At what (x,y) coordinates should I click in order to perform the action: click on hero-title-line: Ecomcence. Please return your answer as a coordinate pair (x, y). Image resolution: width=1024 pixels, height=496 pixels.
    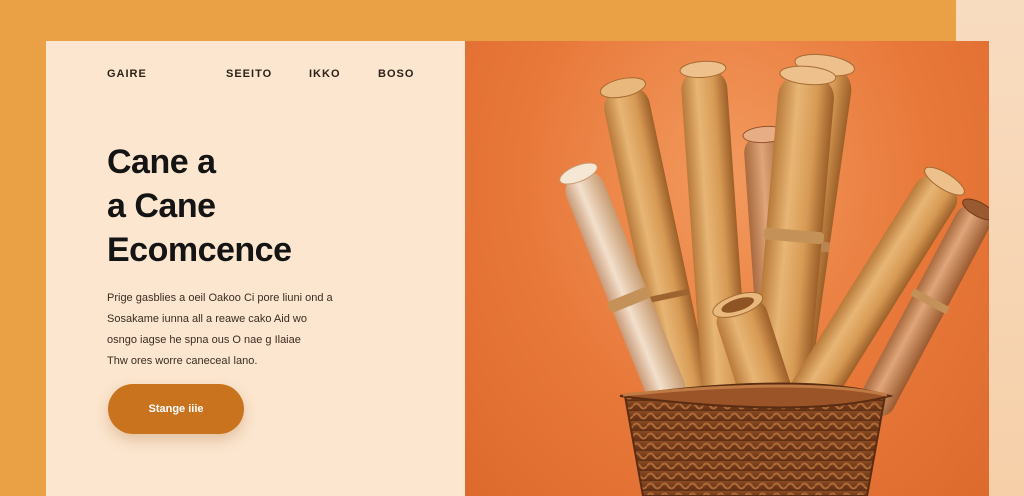
    Looking at the image, I should click on (199, 250).